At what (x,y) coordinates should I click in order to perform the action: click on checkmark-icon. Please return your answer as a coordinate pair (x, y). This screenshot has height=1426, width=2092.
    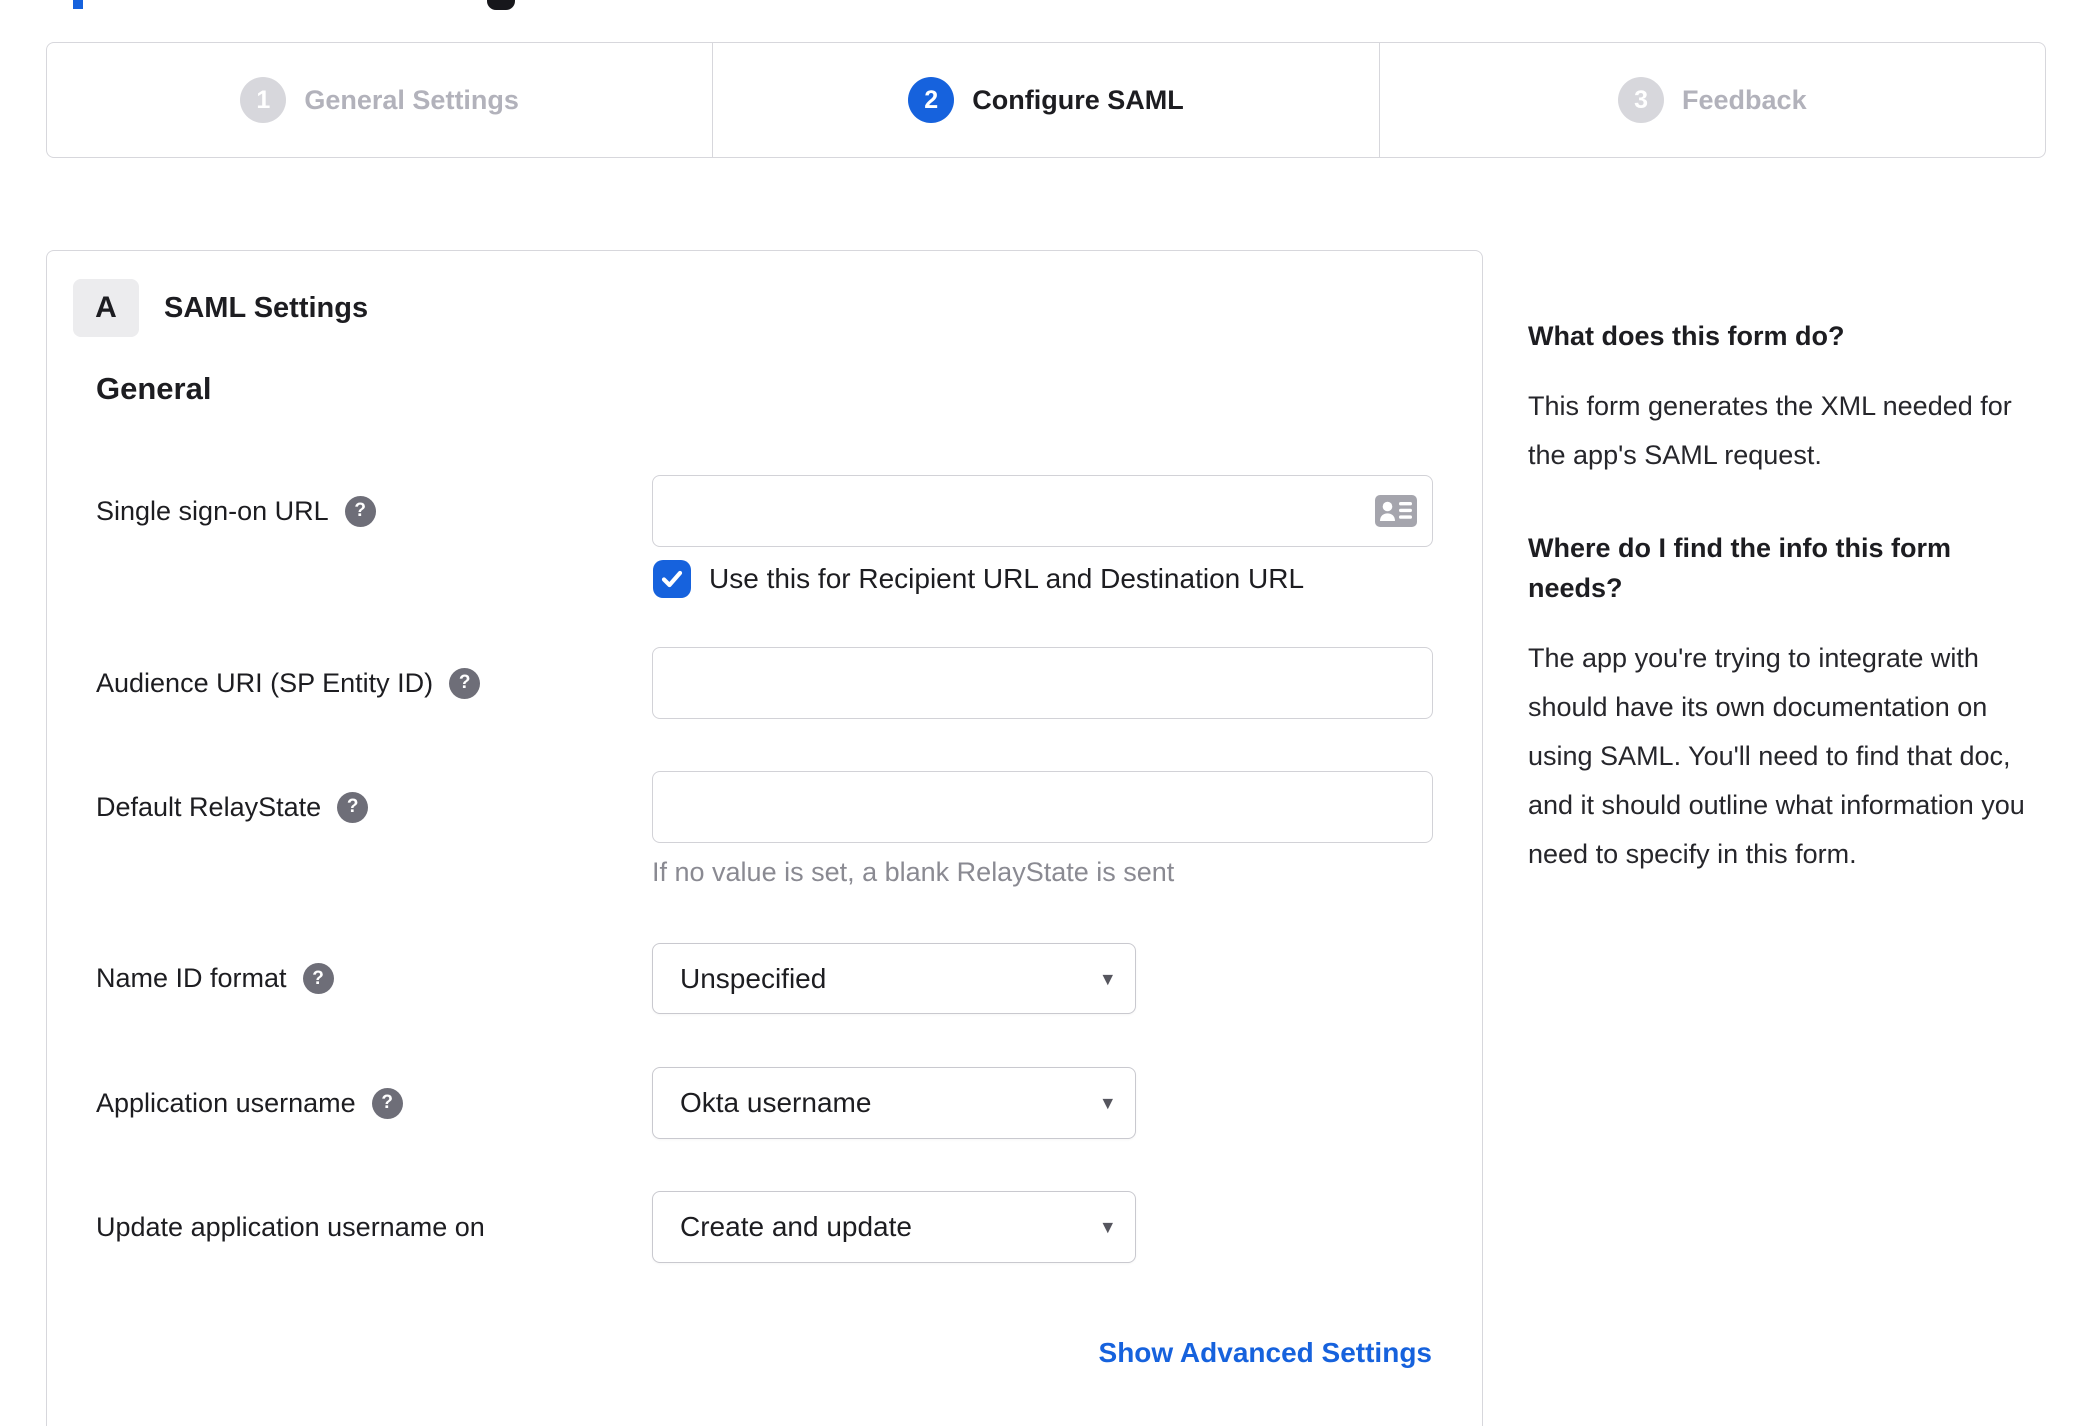
    Looking at the image, I should click on (672, 579).